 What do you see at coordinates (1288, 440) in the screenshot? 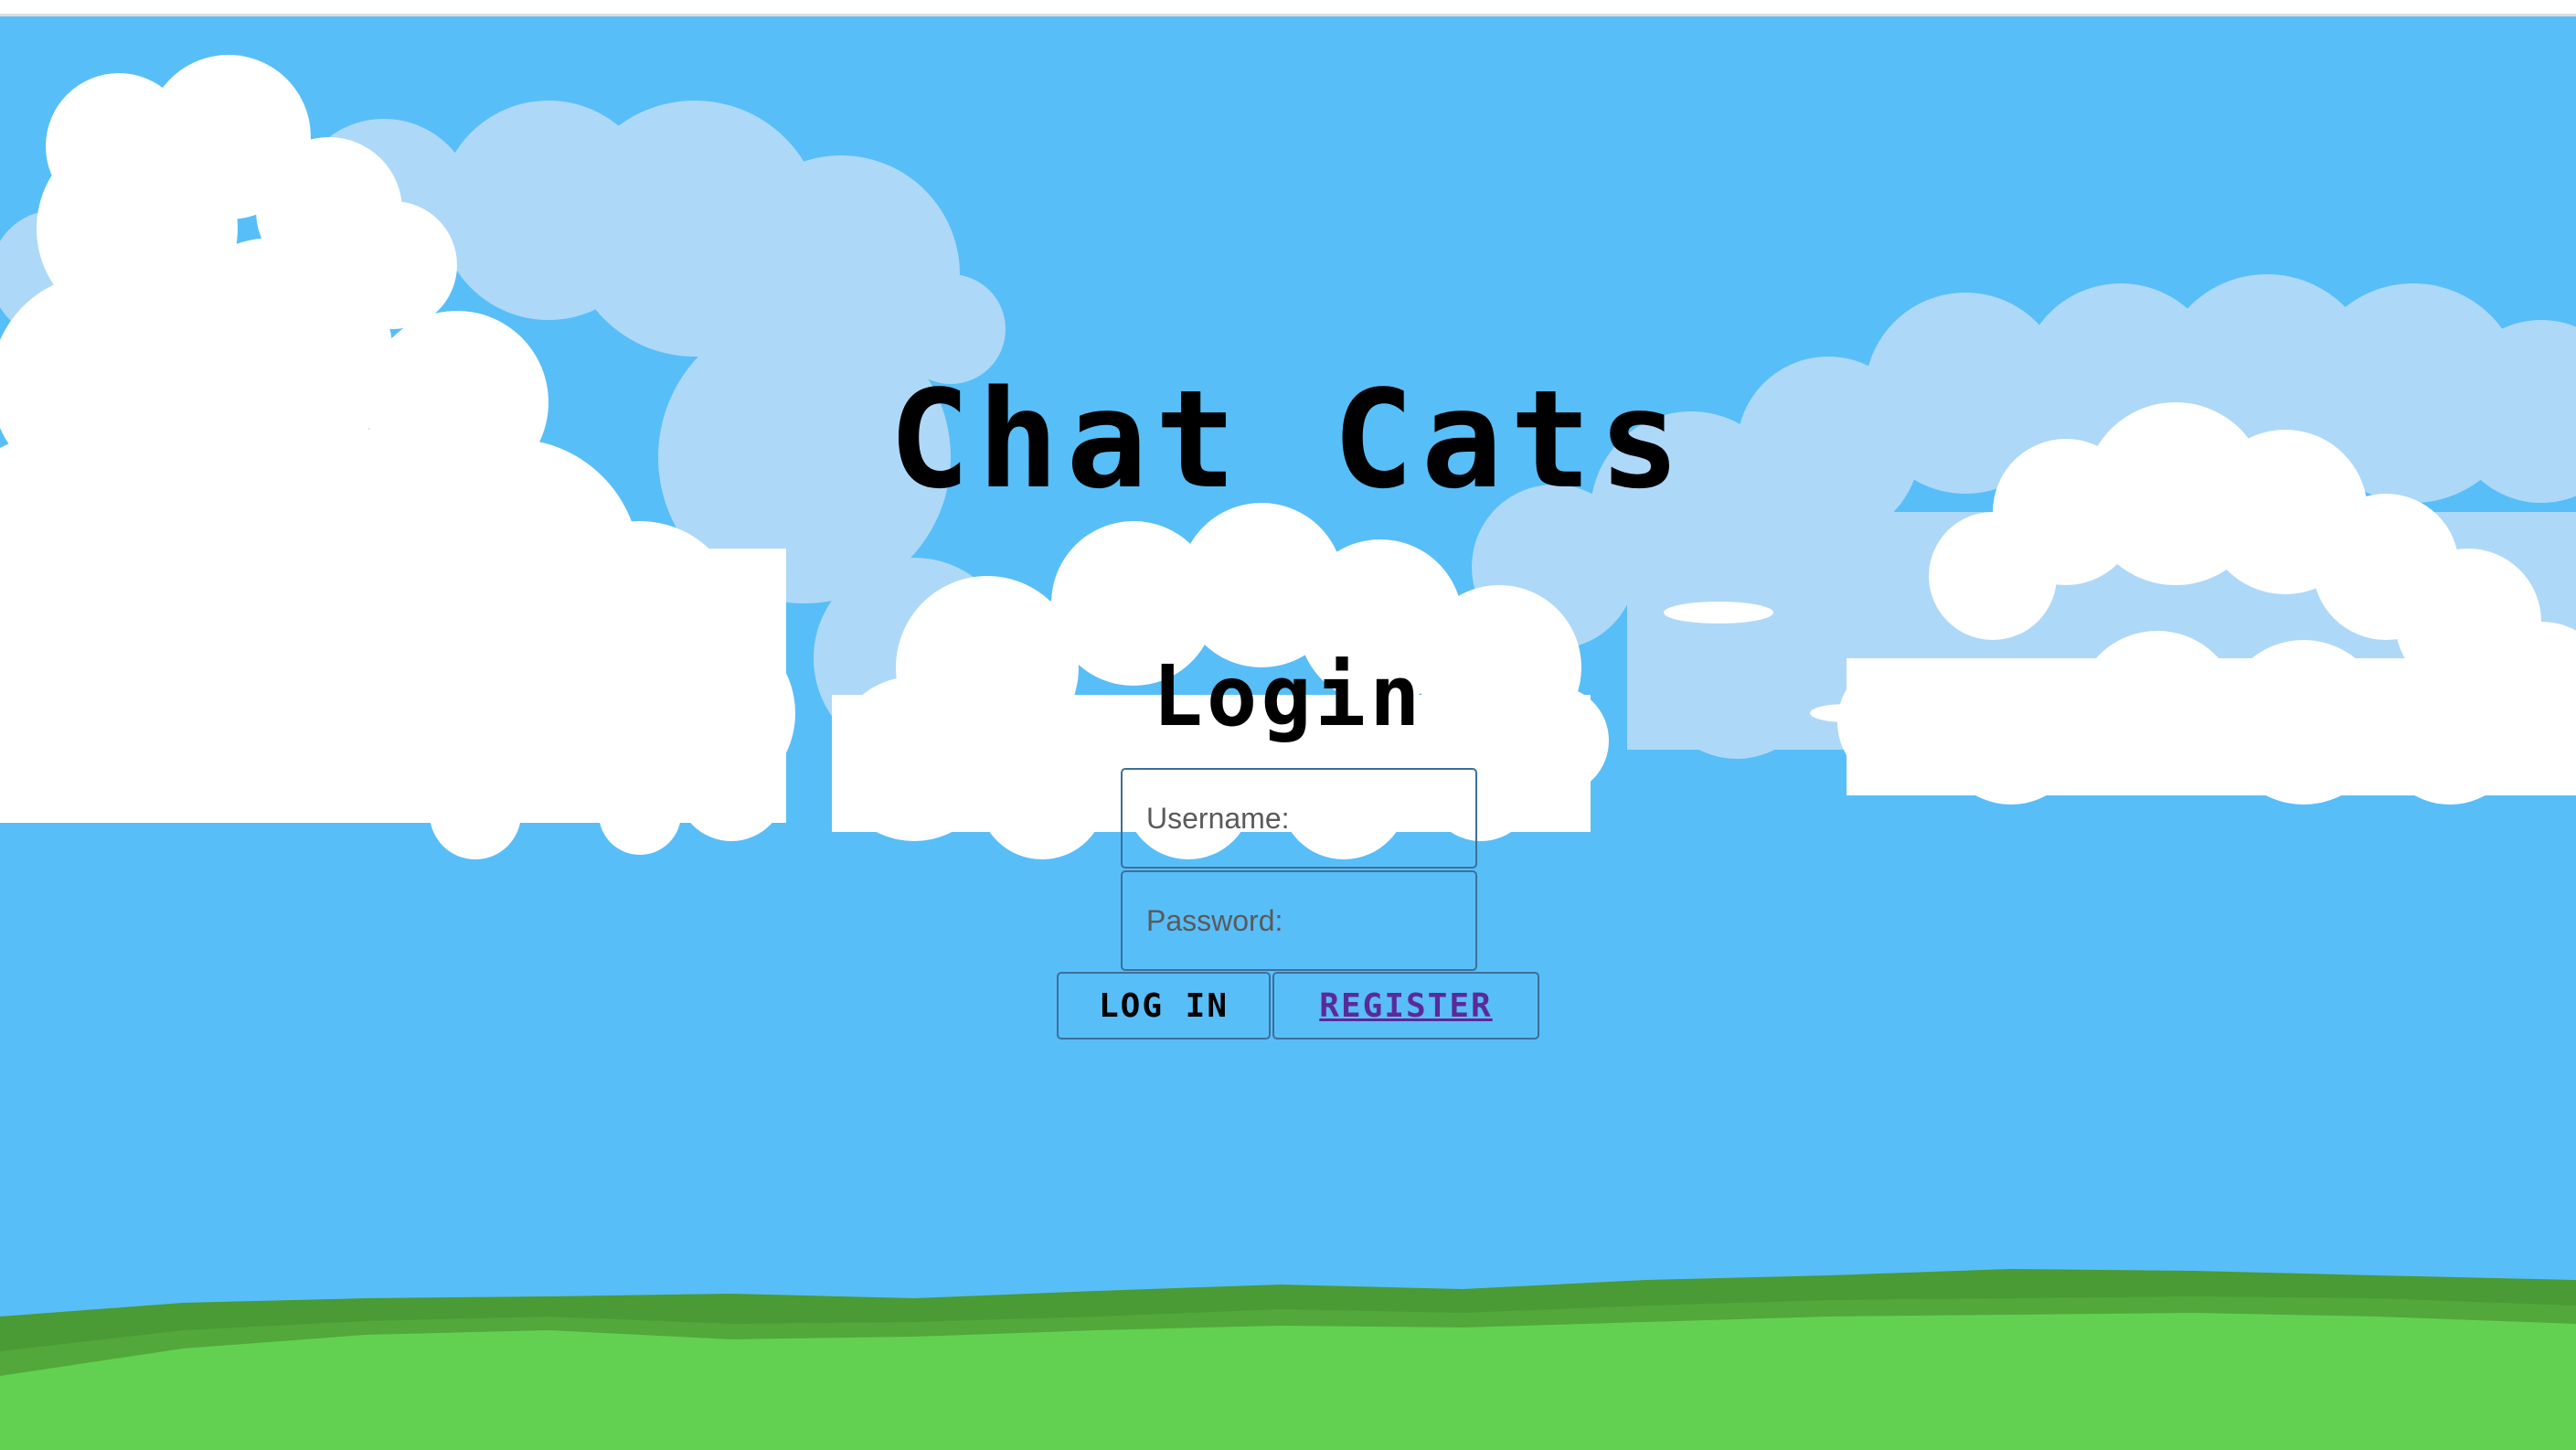
I see `app-title: Chat Cats` at bounding box center [1288, 440].